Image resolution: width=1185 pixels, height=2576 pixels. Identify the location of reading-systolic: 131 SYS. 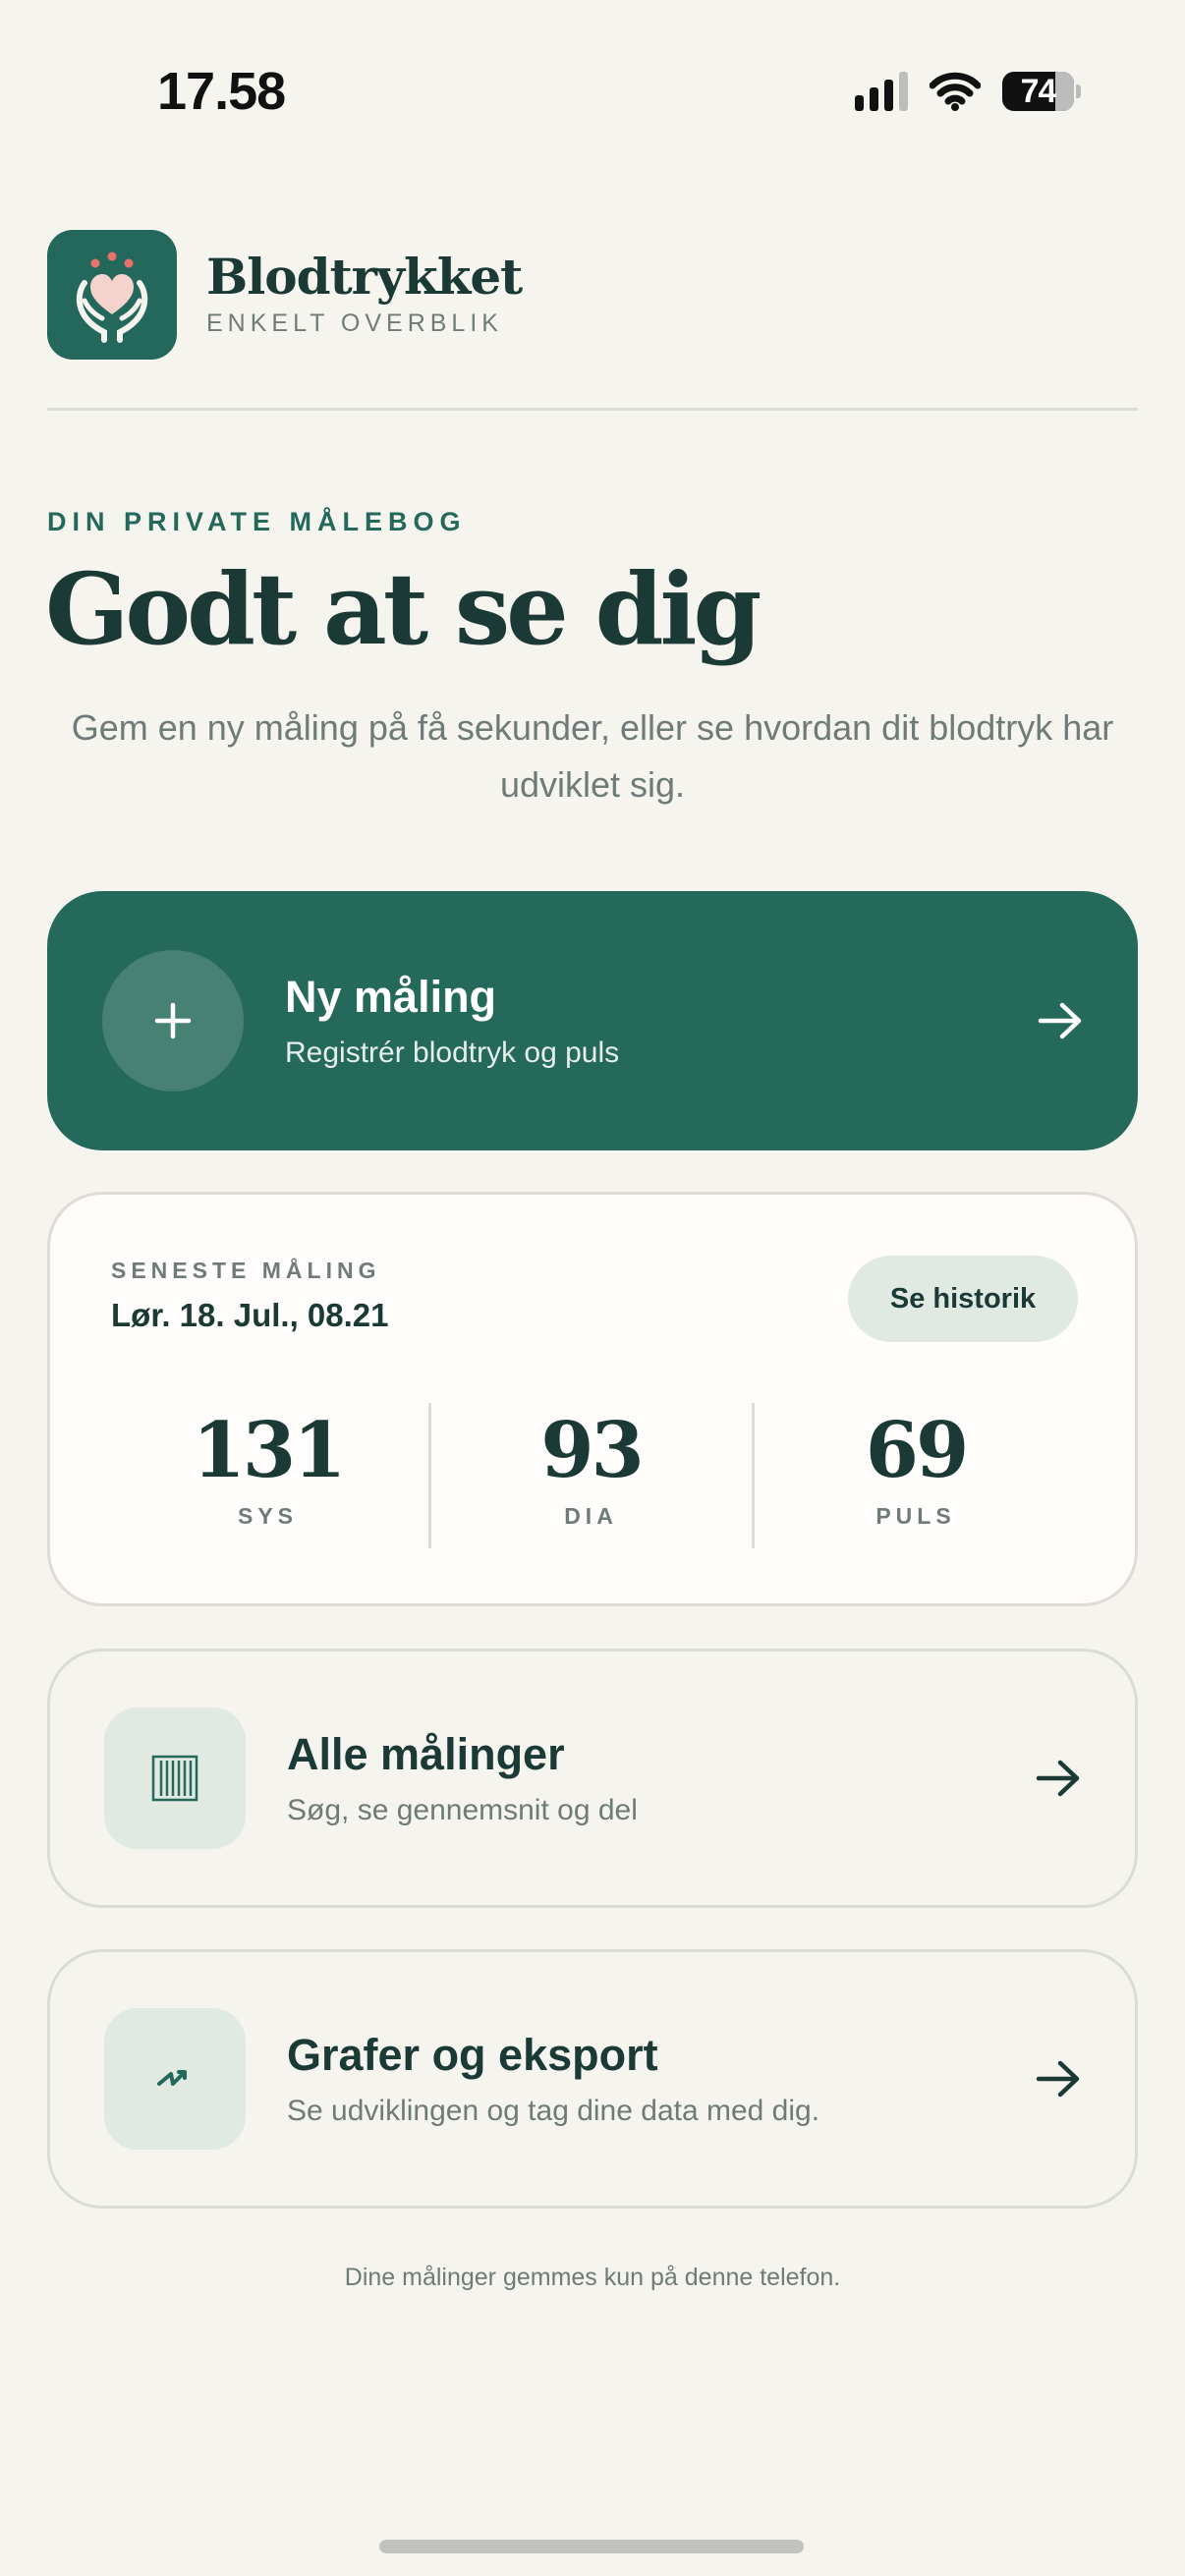
(269, 1475).